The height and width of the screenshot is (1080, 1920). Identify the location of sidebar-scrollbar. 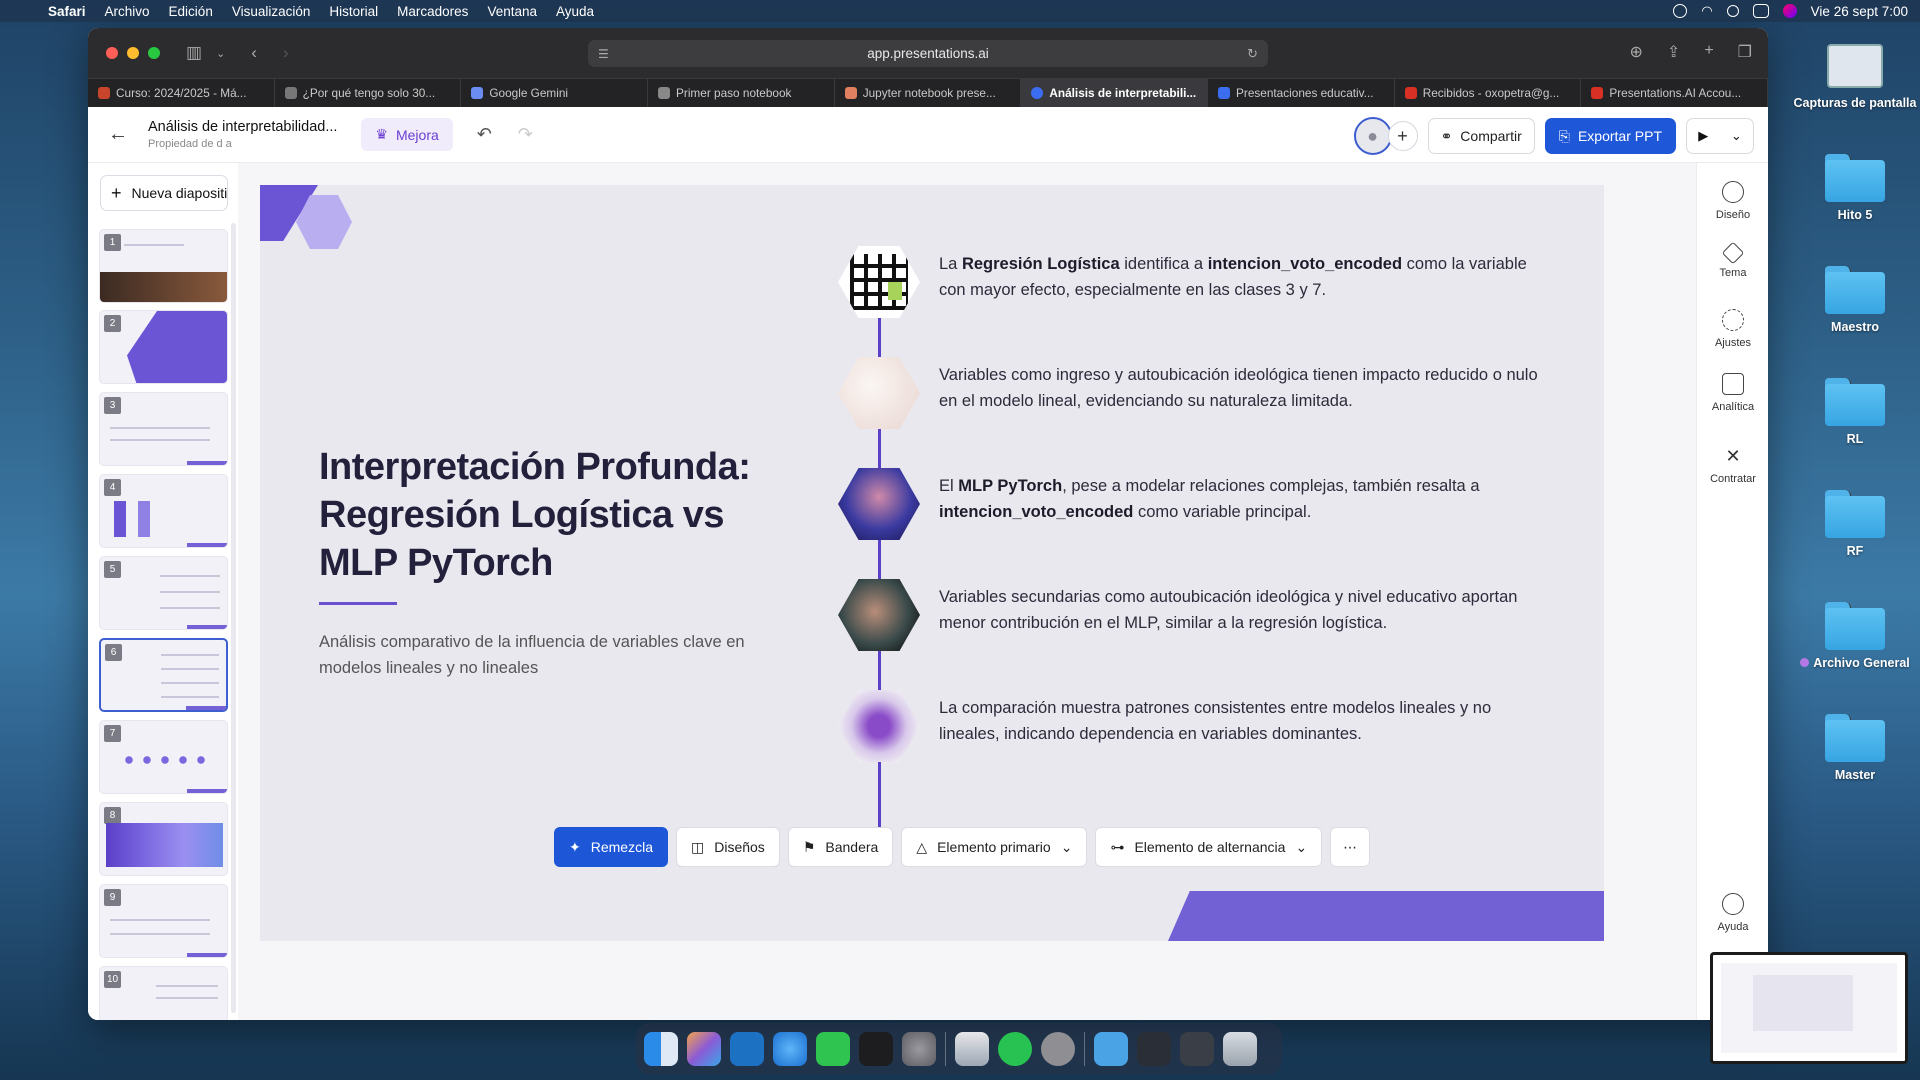
(233, 618).